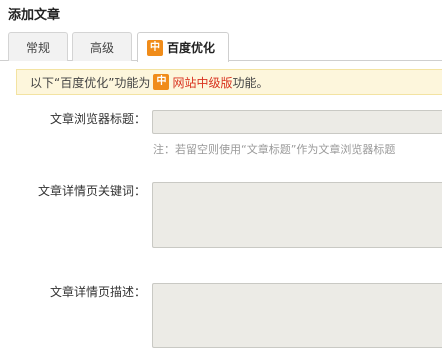 The image size is (442, 356). I want to click on keywords-label: 文章详情页关键词：, so click(91, 191).